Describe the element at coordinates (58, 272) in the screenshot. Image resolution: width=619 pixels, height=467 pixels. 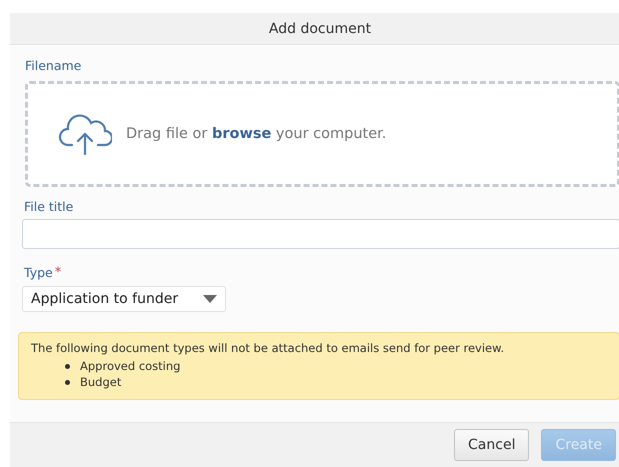
I see `required-mark: *` at that location.